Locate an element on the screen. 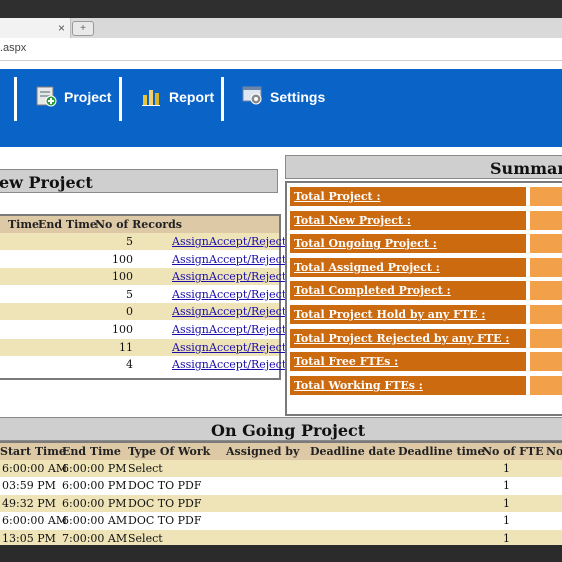 Image resolution: width=562 pixels, height=562 pixels. summary-item: Total Ongoing Project : is located at coordinates (408, 244).